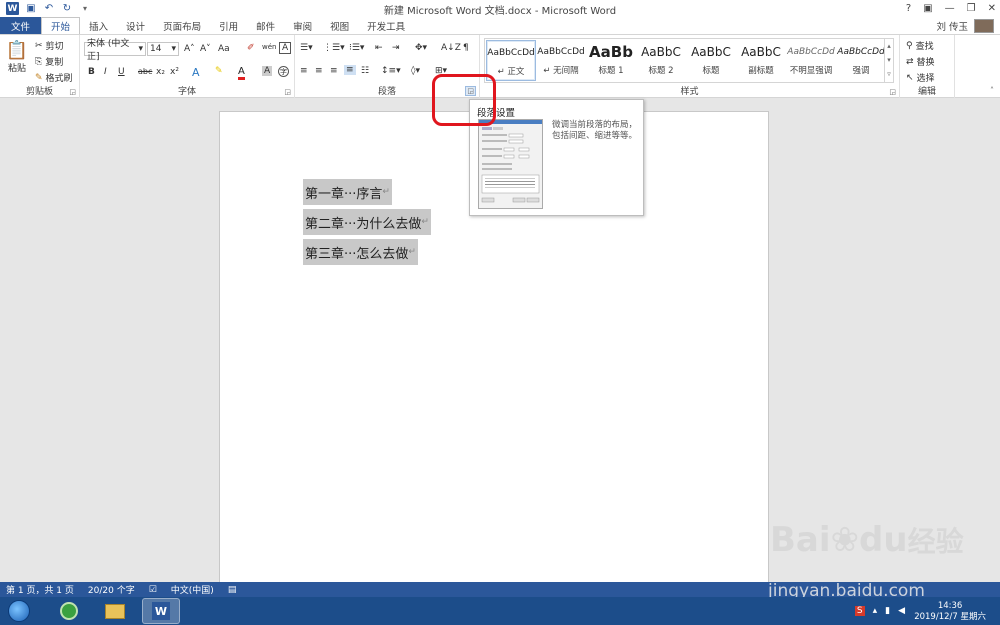 This screenshot has height=625, width=1000. Describe the element at coordinates (228, 25) in the screenshot. I see `tab-references: 引用` at that location.